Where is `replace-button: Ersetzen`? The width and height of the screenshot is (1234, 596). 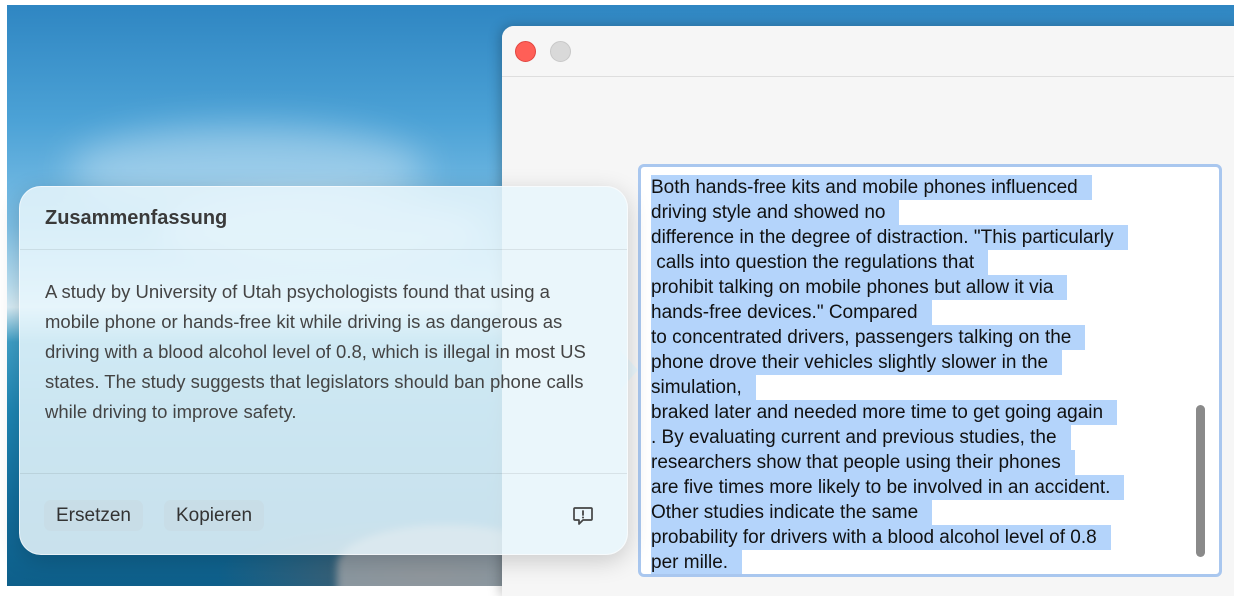 replace-button: Ersetzen is located at coordinates (93, 515).